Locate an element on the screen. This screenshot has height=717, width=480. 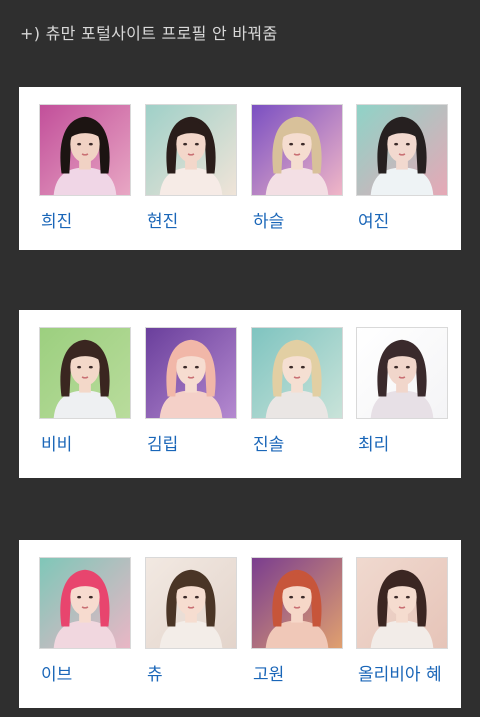
member-cell: 진솔 is located at coordinates (301, 394).